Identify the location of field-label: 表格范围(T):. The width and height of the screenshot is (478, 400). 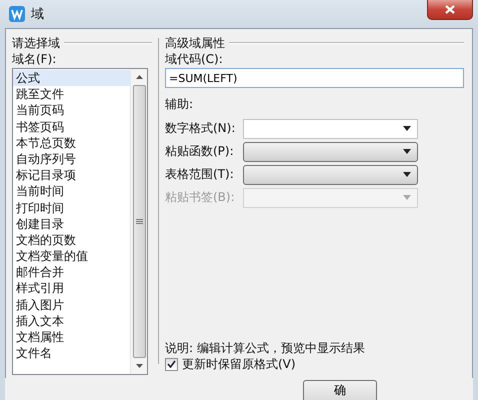
(200, 174).